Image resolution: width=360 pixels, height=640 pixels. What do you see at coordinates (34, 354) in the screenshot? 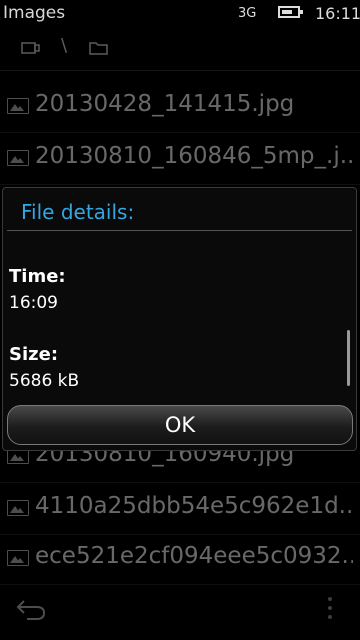
I see `size-label: Size:` at bounding box center [34, 354].